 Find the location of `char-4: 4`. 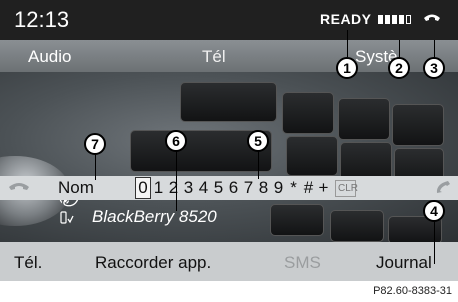

char-4: 4 is located at coordinates (203, 188).